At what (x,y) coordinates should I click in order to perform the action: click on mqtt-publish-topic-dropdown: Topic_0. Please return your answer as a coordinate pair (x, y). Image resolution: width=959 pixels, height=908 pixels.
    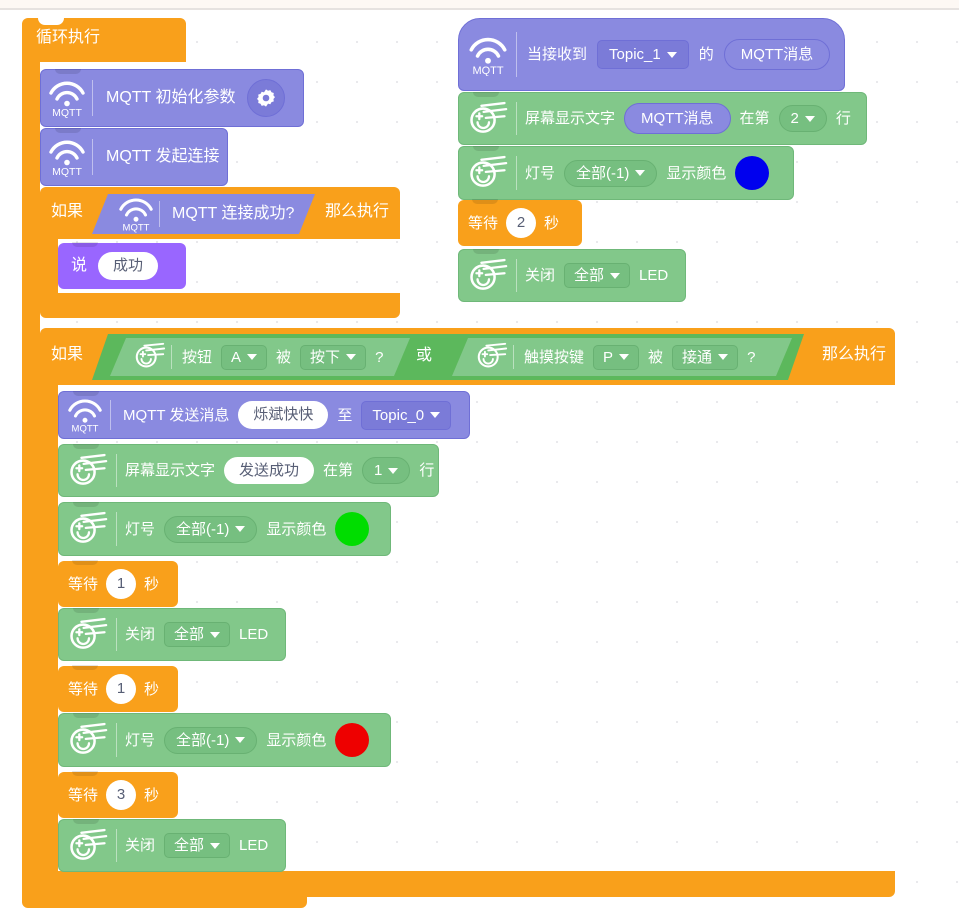
    Looking at the image, I should click on (406, 415).